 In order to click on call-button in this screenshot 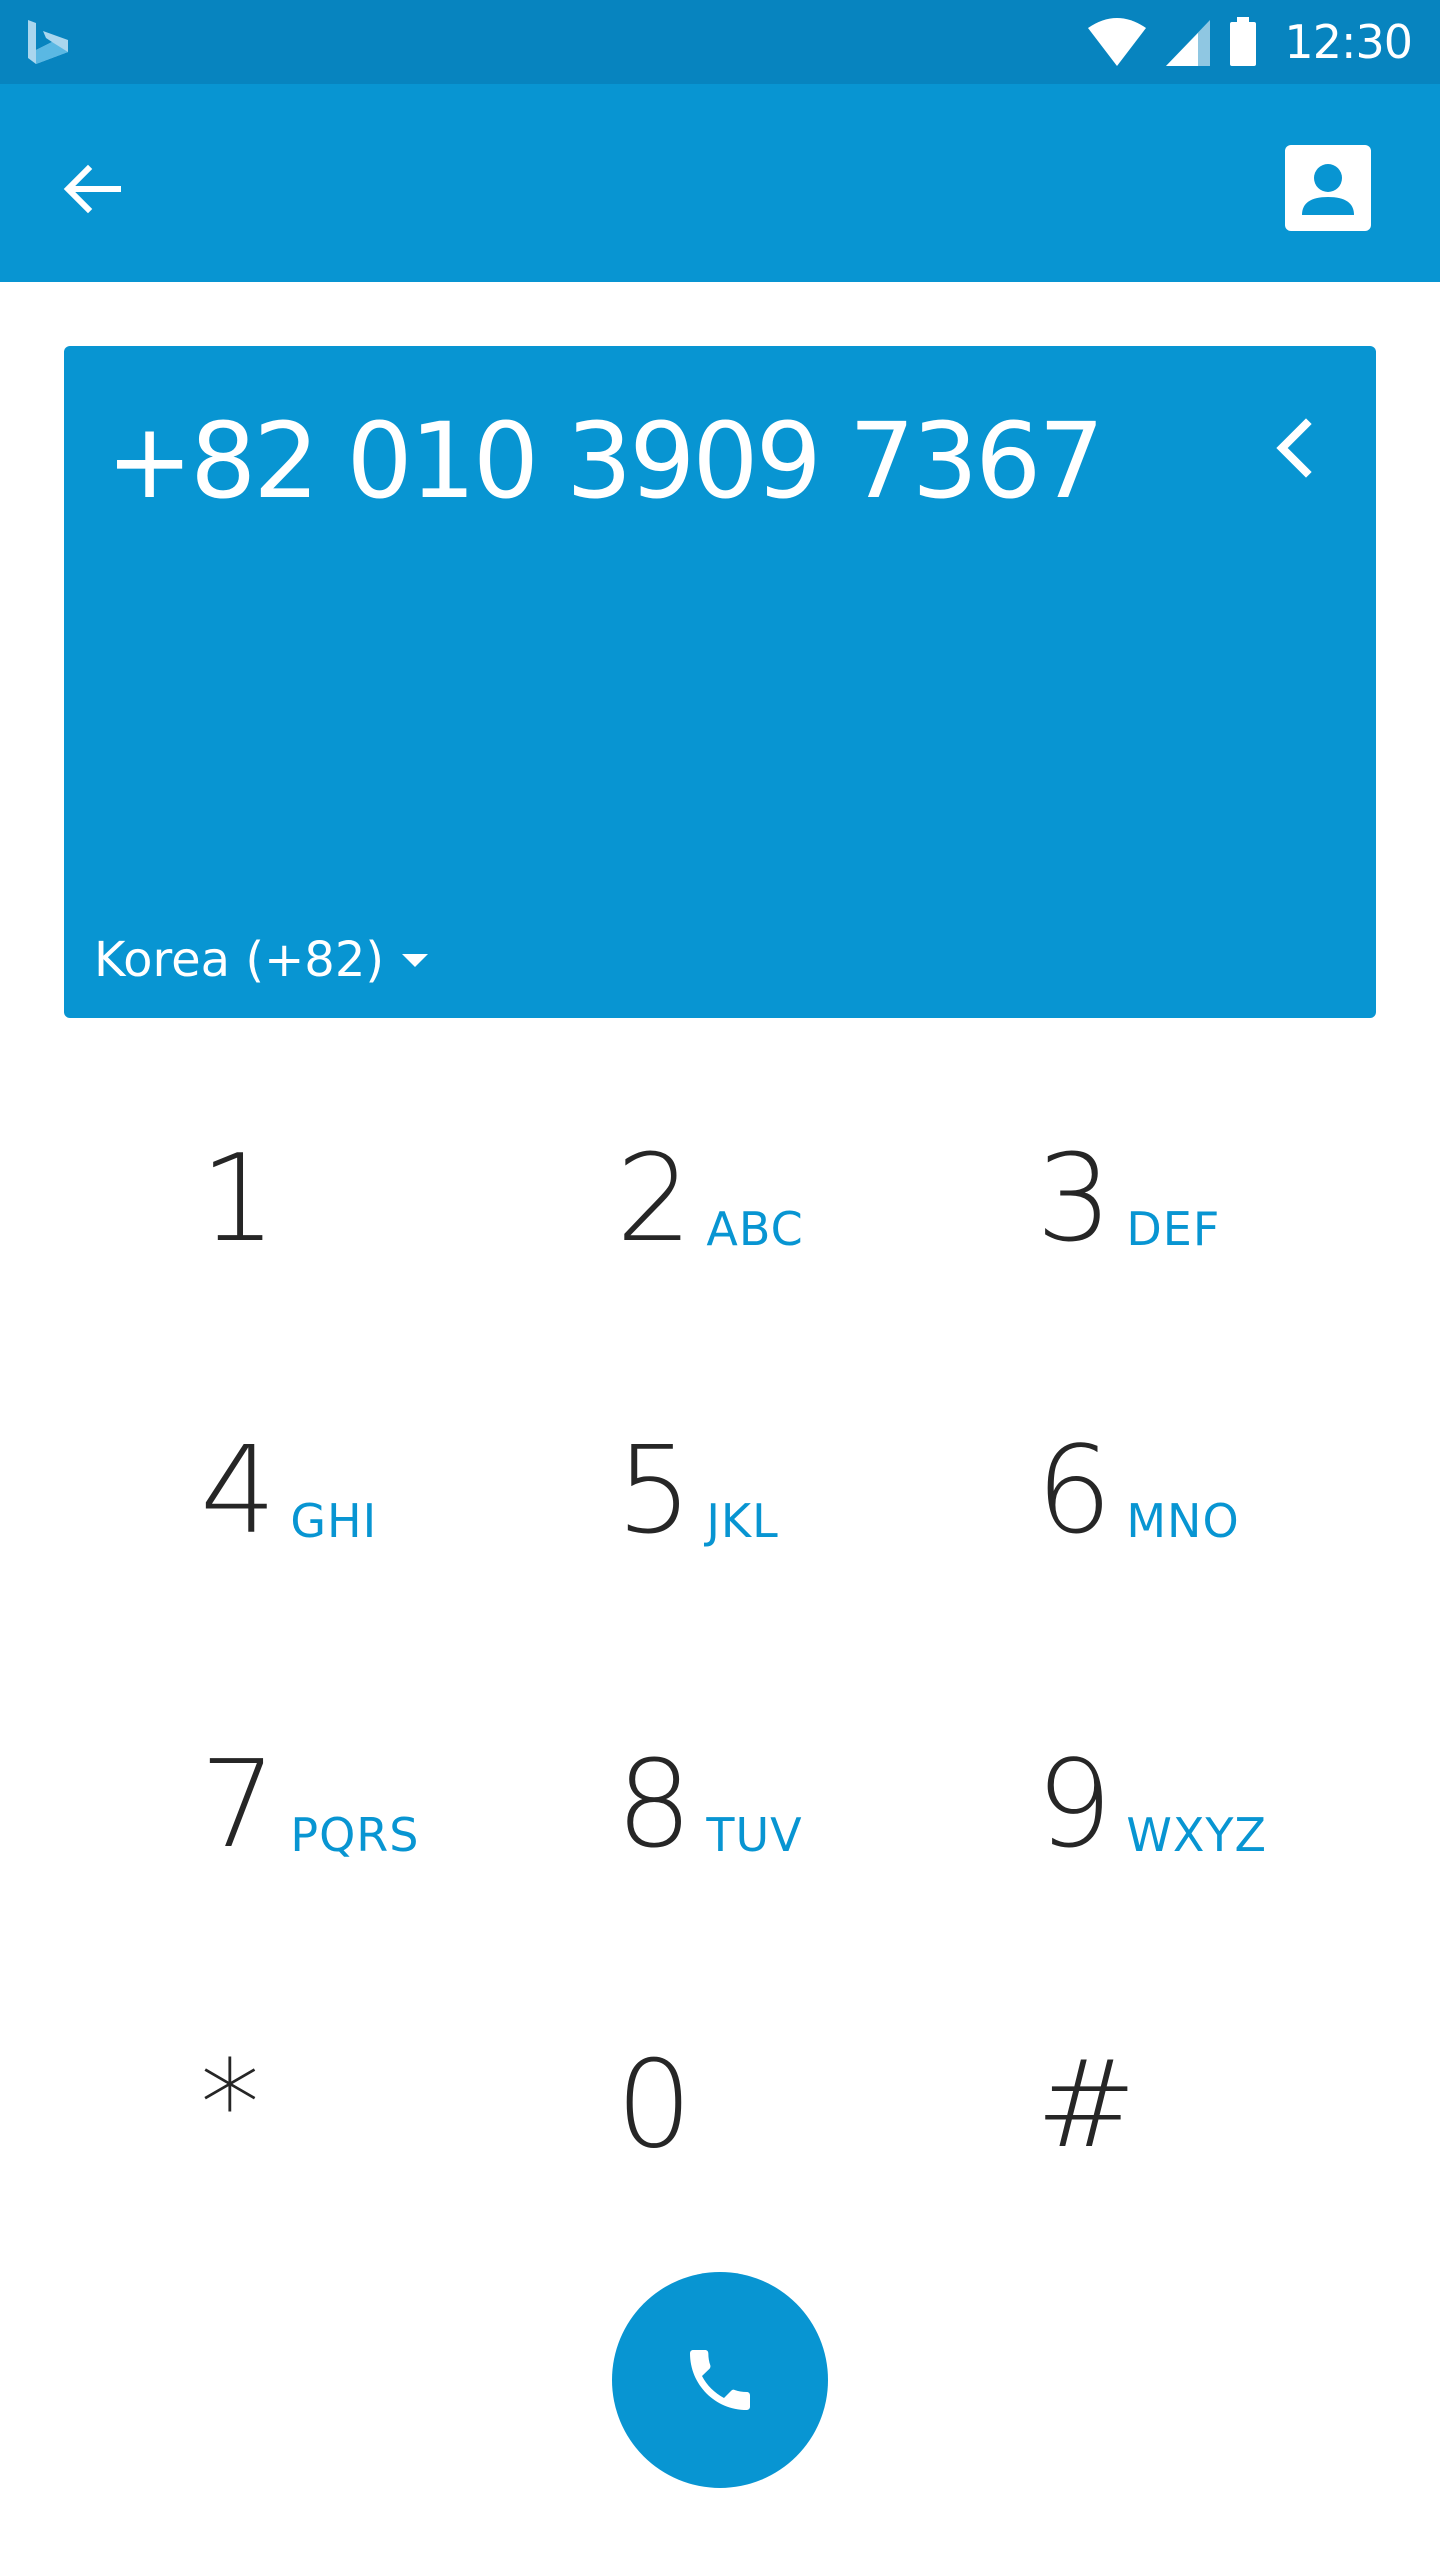, I will do `click(720, 2380)`.